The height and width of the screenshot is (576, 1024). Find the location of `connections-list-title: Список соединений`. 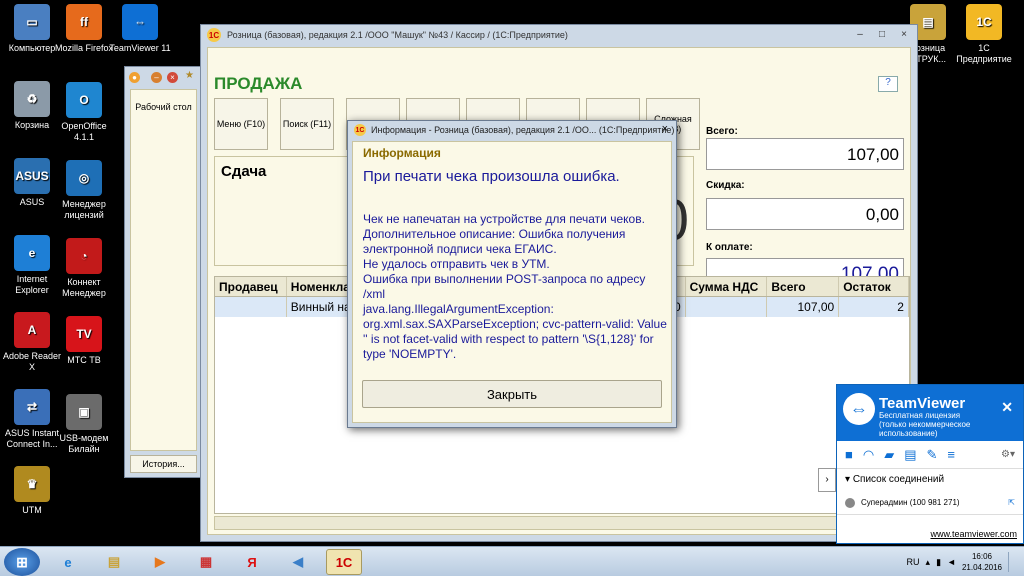

connections-list-title: Список соединений is located at coordinates (898, 479).